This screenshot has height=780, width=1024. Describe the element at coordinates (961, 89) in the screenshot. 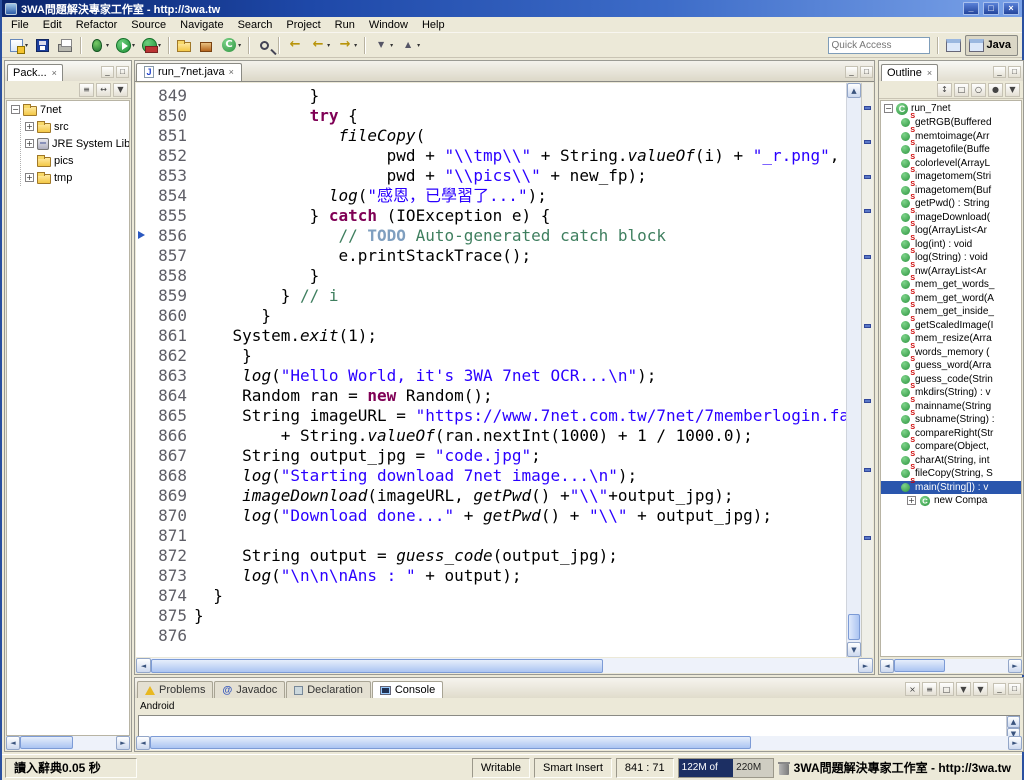

I see `hide-fields-button: □` at that location.